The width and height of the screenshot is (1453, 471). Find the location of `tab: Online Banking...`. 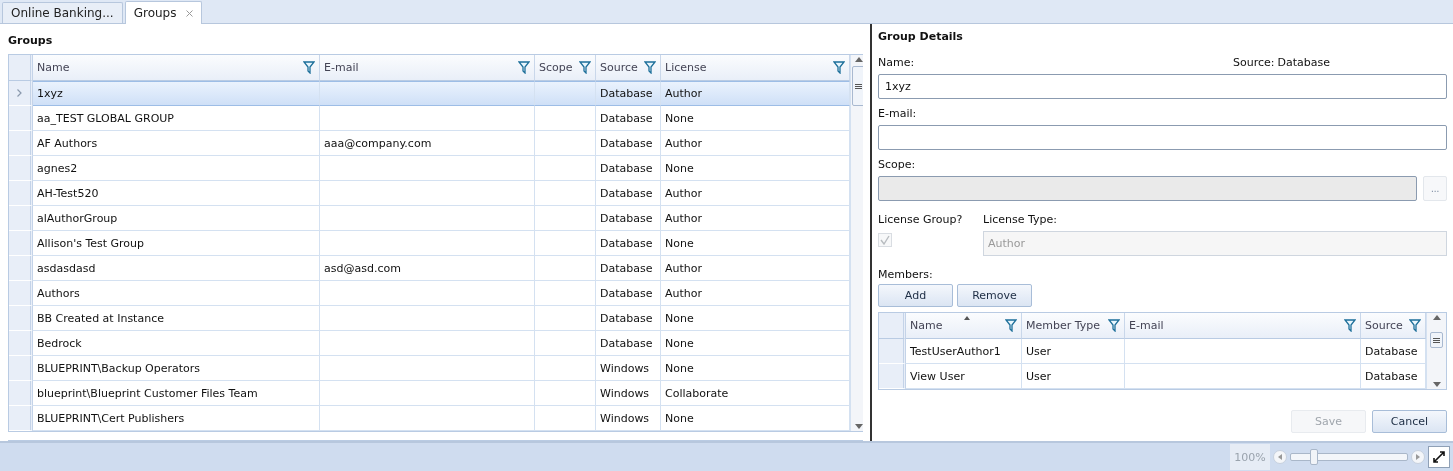

tab: Online Banking... is located at coordinates (62, 12).